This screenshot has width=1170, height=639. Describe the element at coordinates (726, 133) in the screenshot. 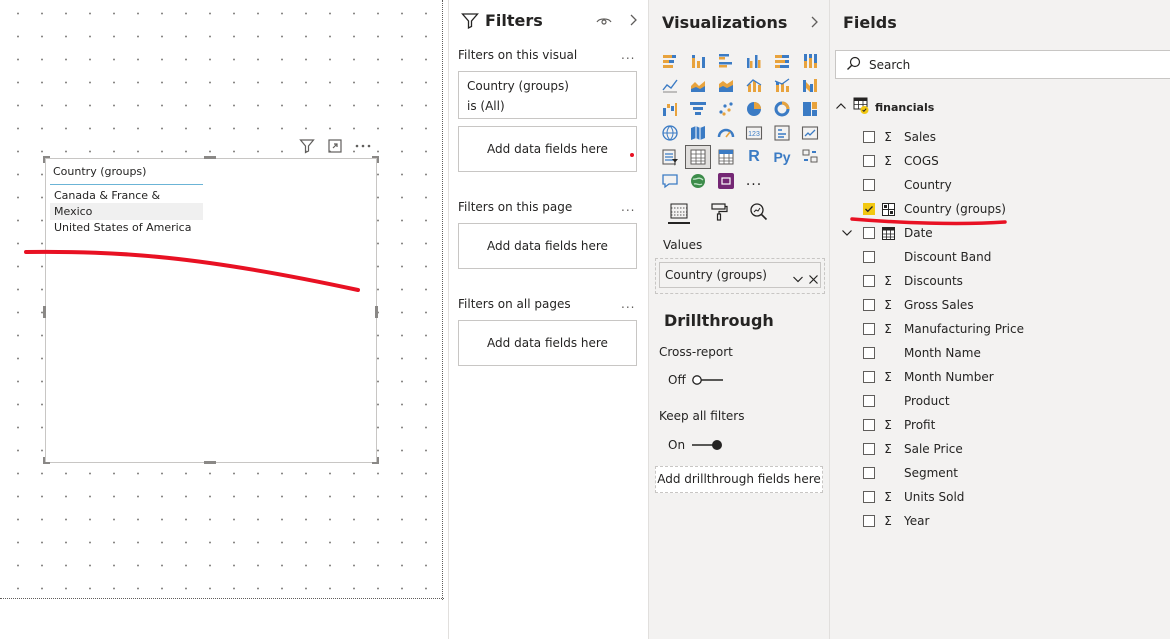

I see `gauge-icon` at that location.